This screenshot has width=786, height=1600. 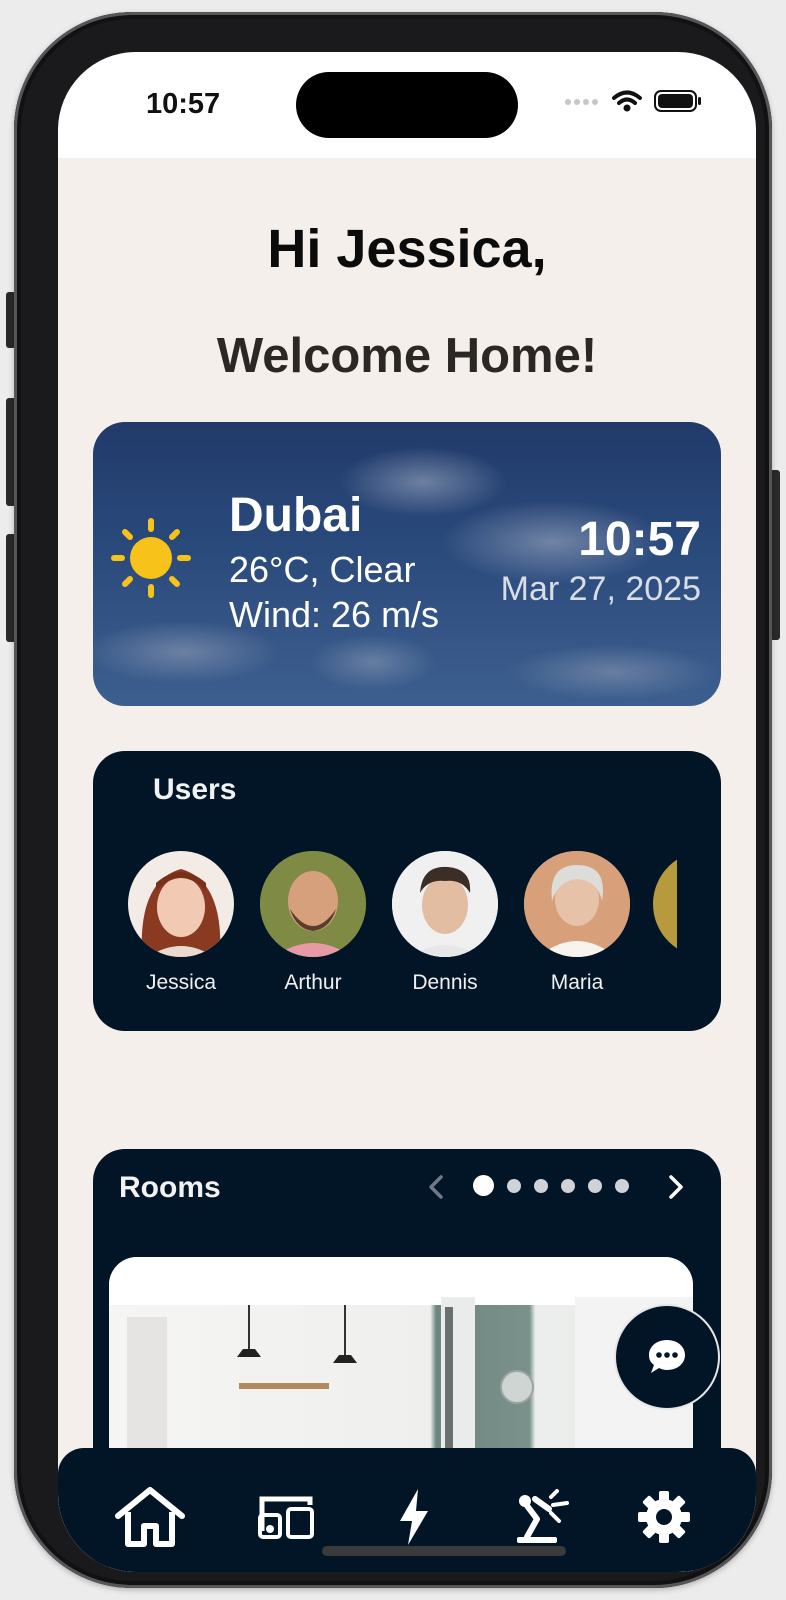 I want to click on user-name: Arthur, so click(x=313, y=982).